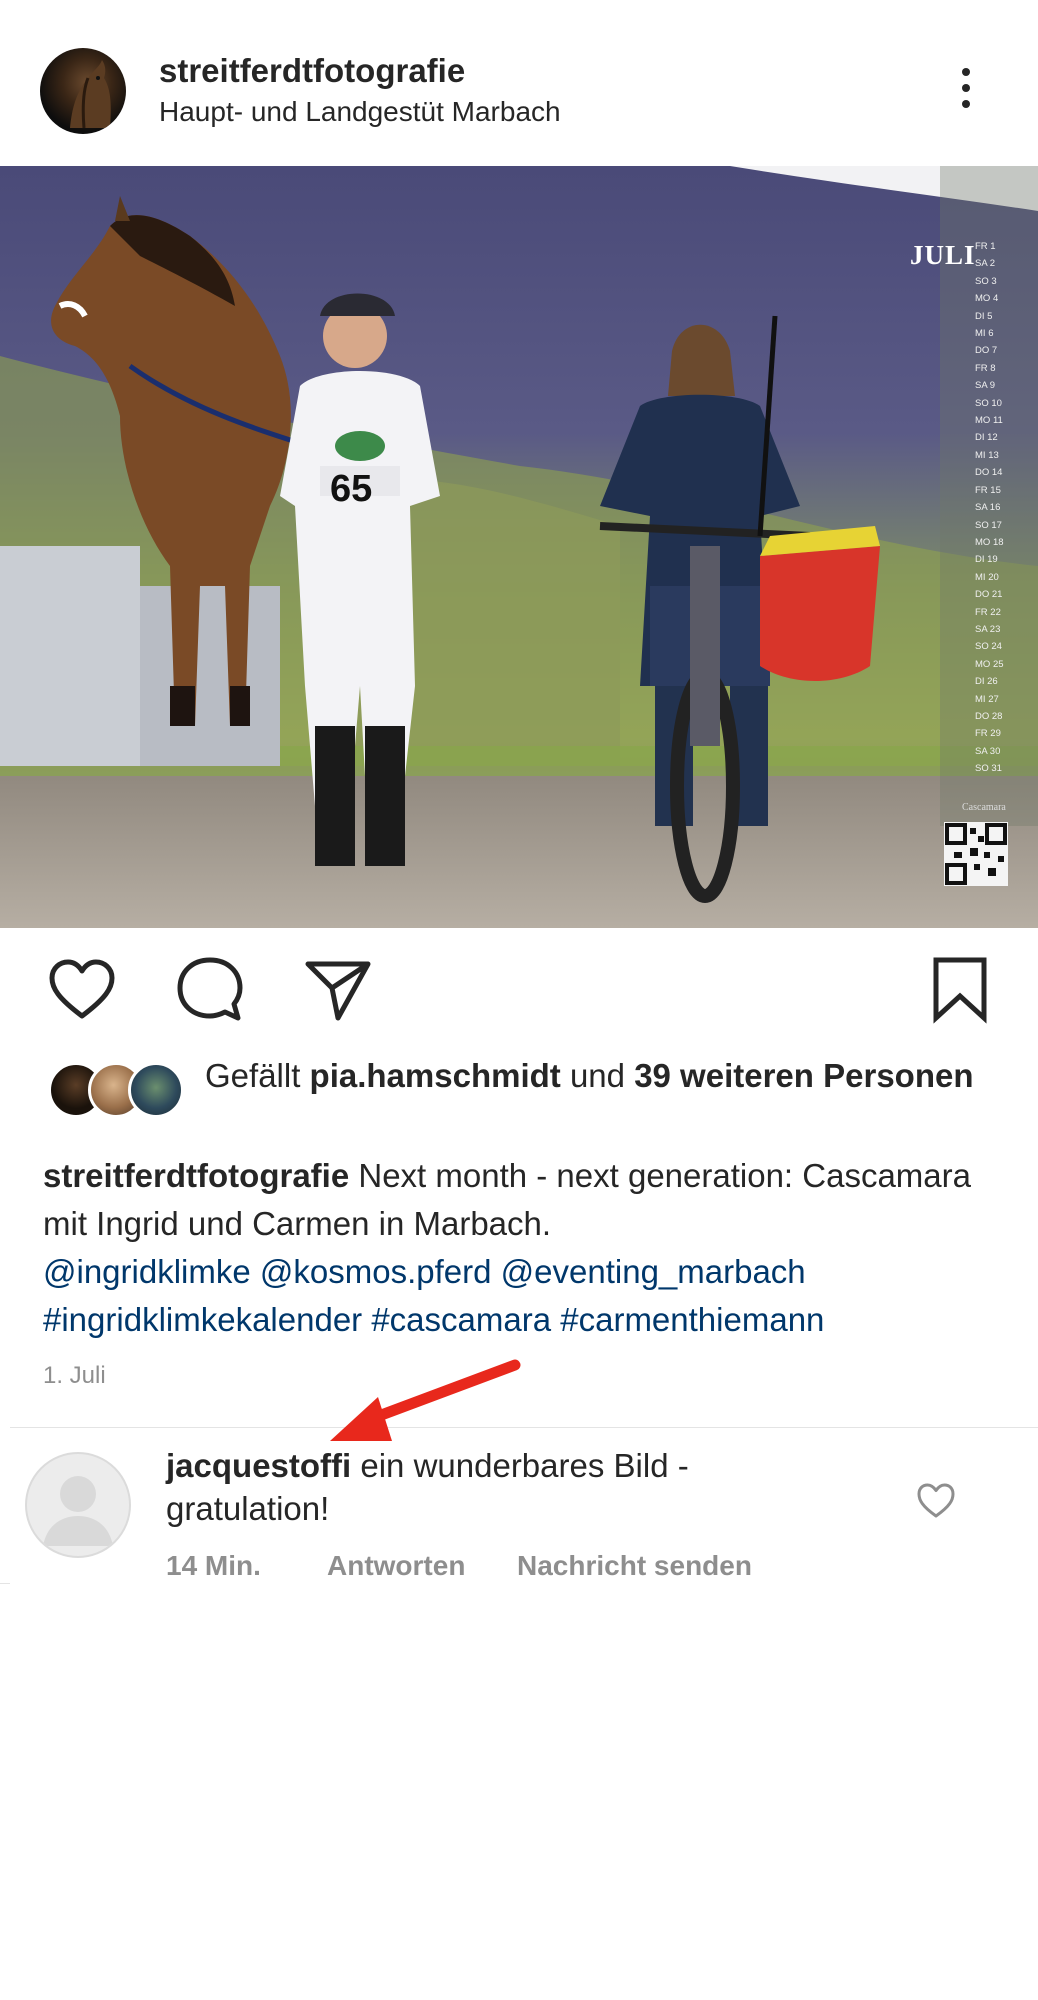  I want to click on calendar-day: SA 9, so click(985, 386).